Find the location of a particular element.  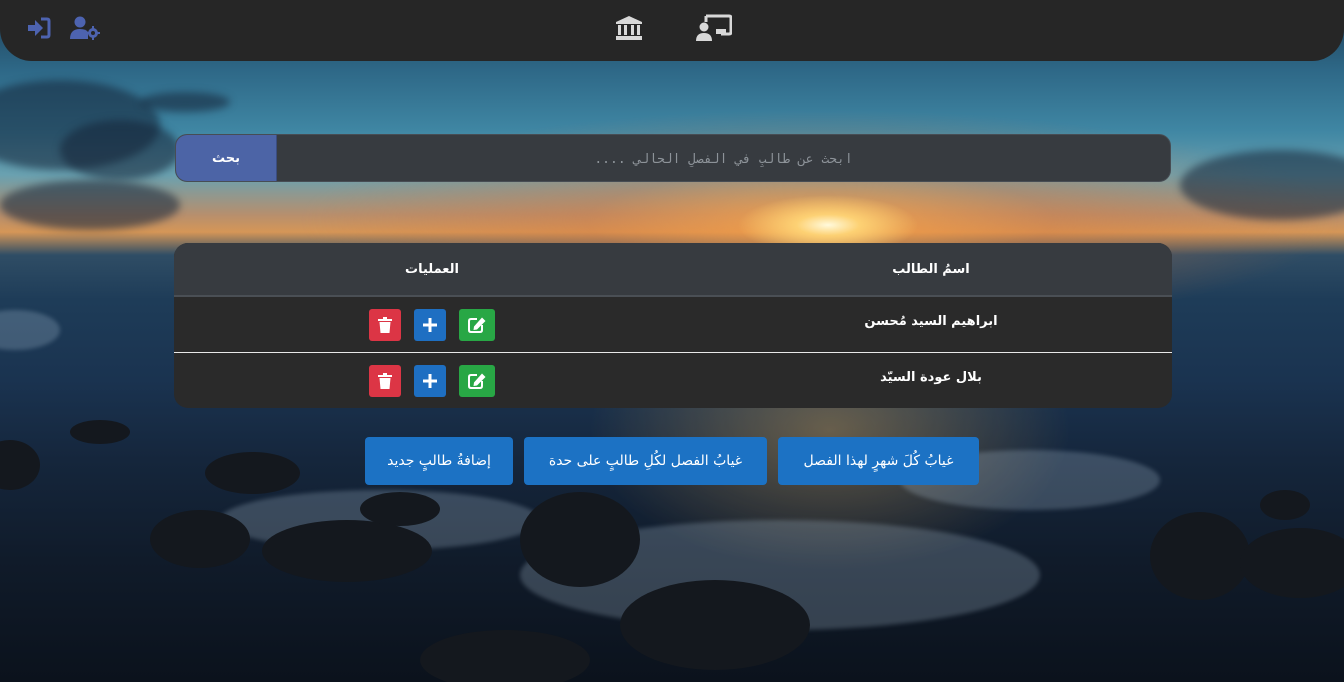

search-bar: بحث is located at coordinates (673, 158).